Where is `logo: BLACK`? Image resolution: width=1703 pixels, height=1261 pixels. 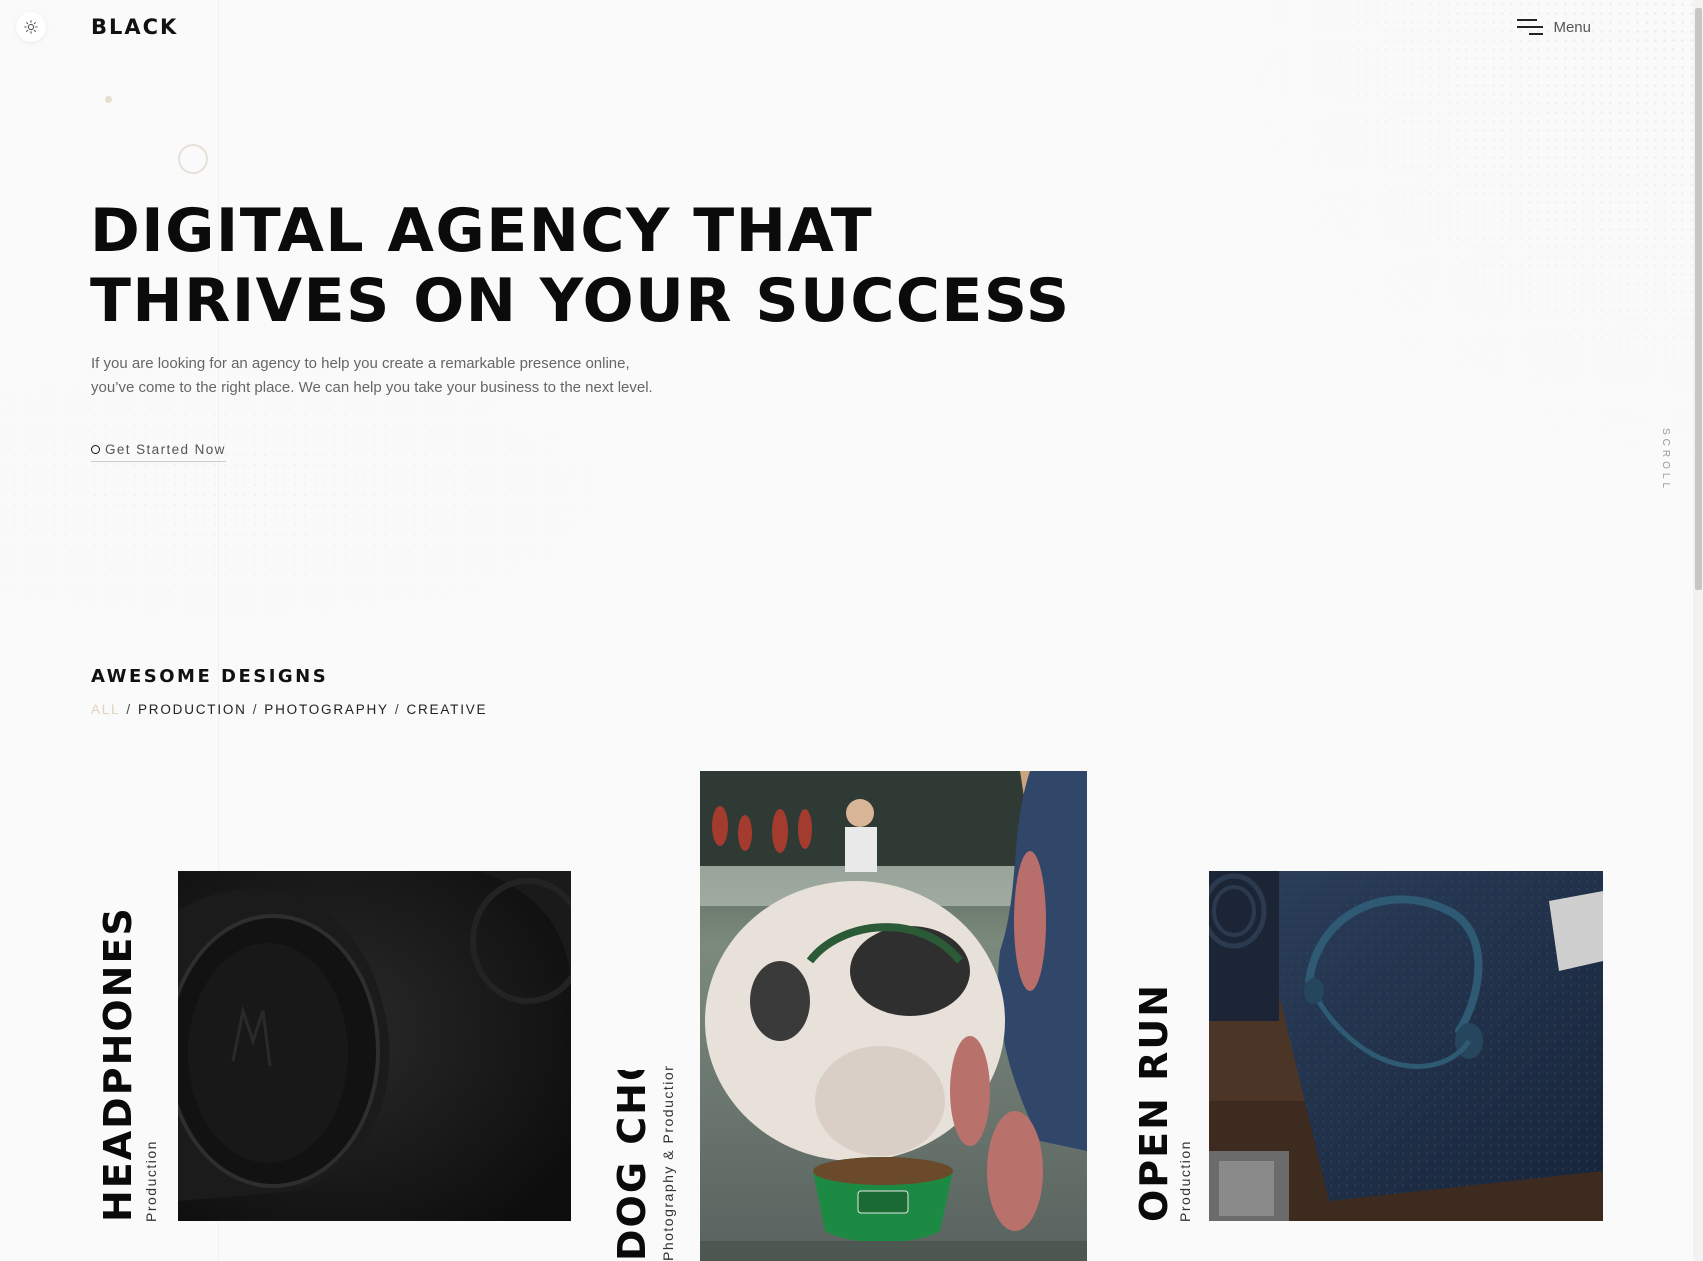 logo: BLACK is located at coordinates (134, 27).